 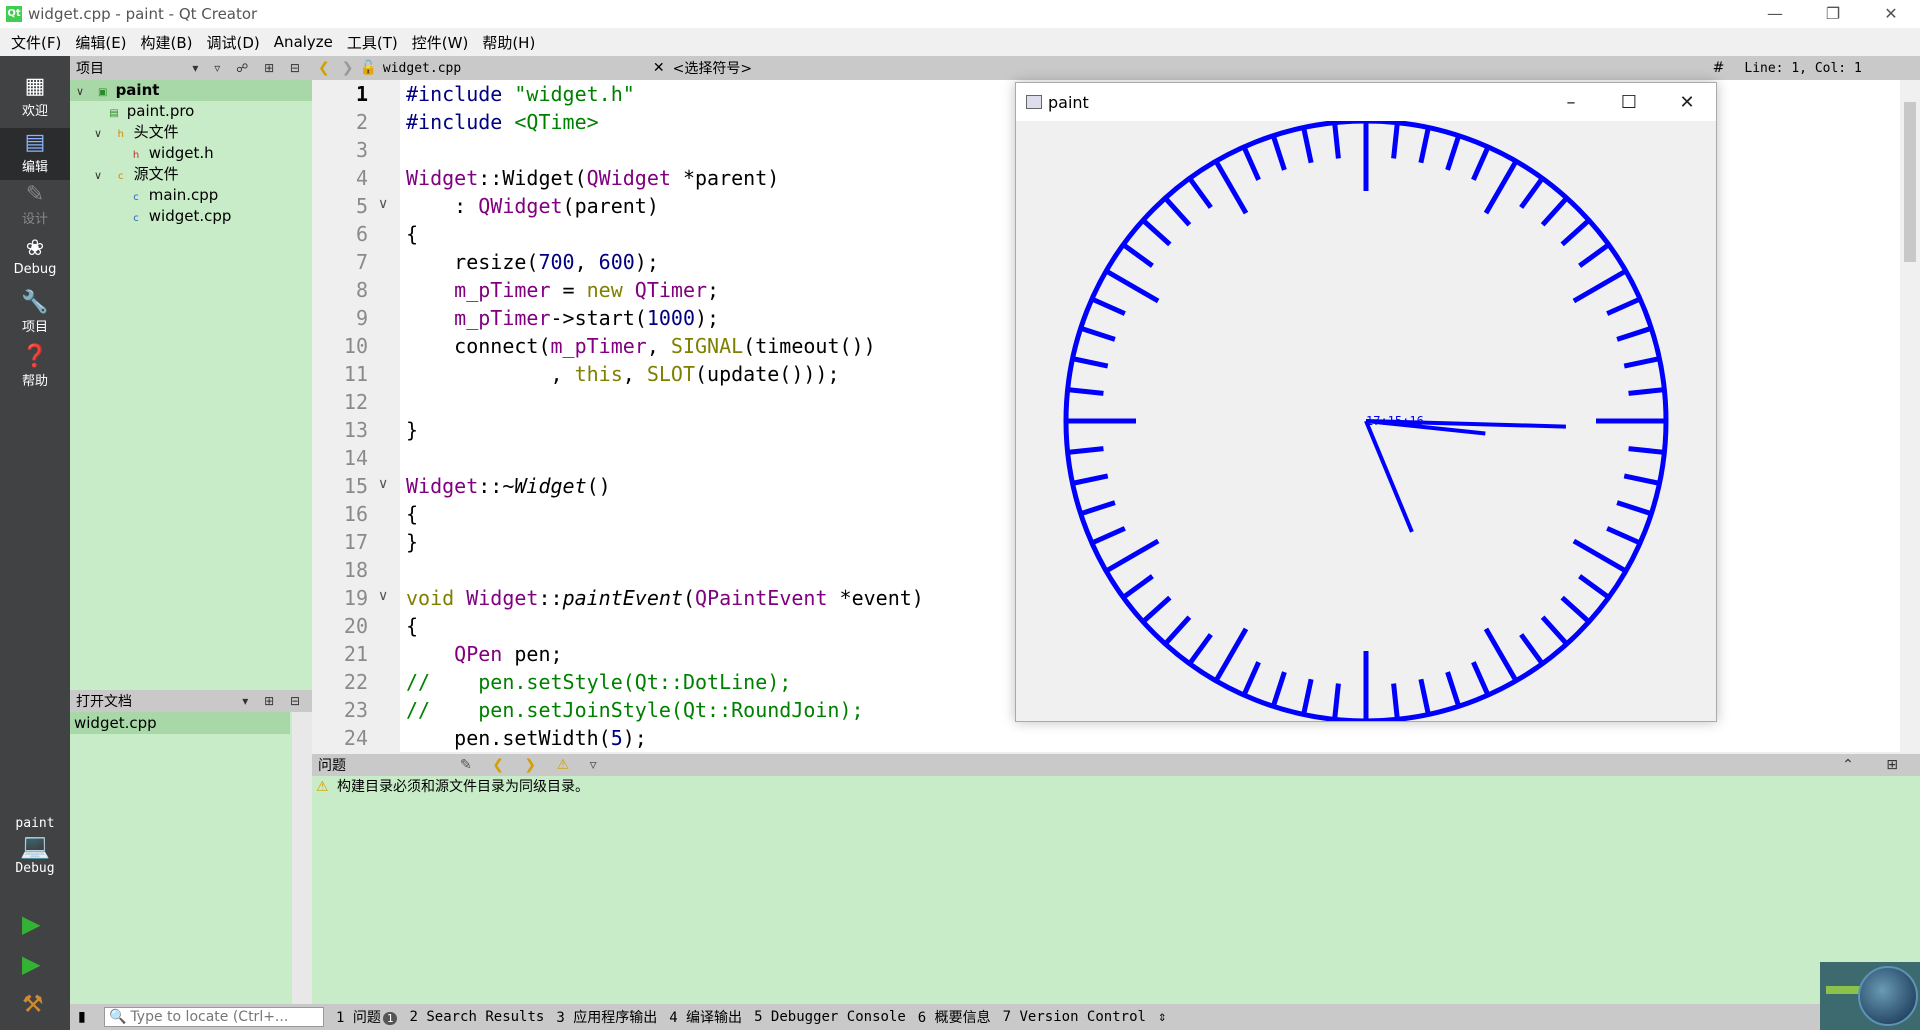 I want to click on maximize-button: ❐, so click(x=1833, y=14).